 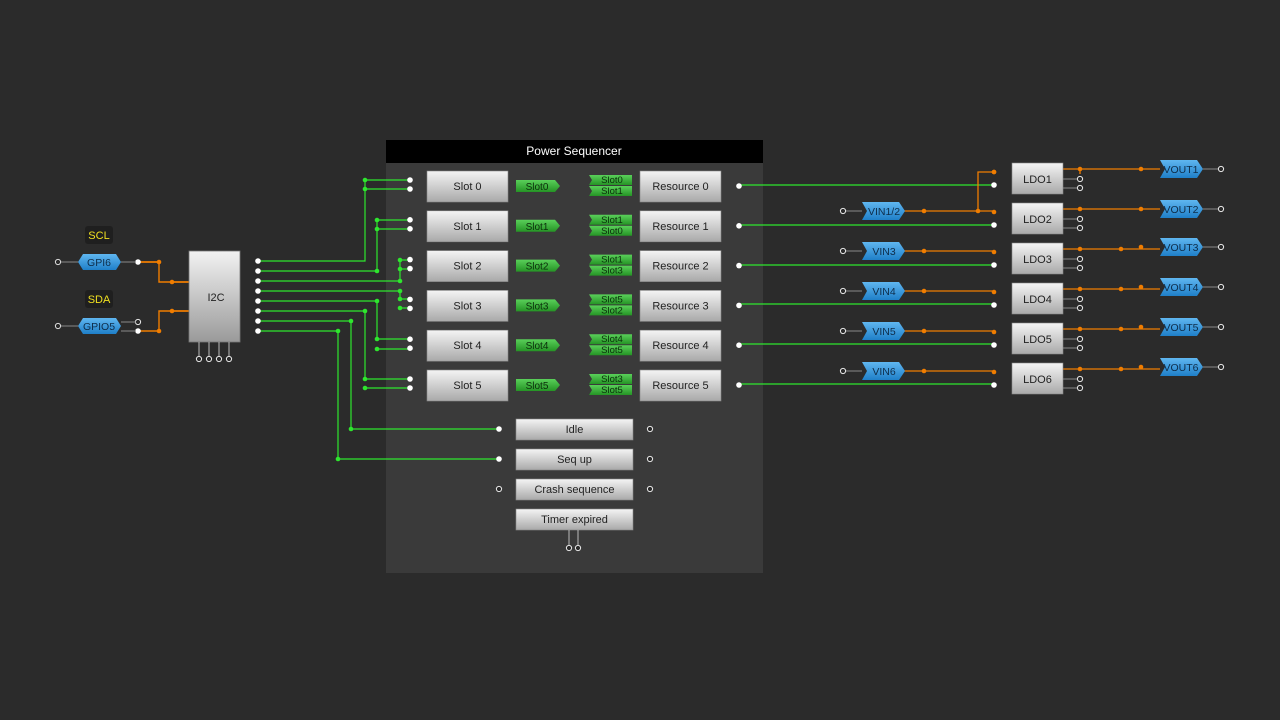 I want to click on vout-pin-6: VOUT6, so click(x=1192, y=367).